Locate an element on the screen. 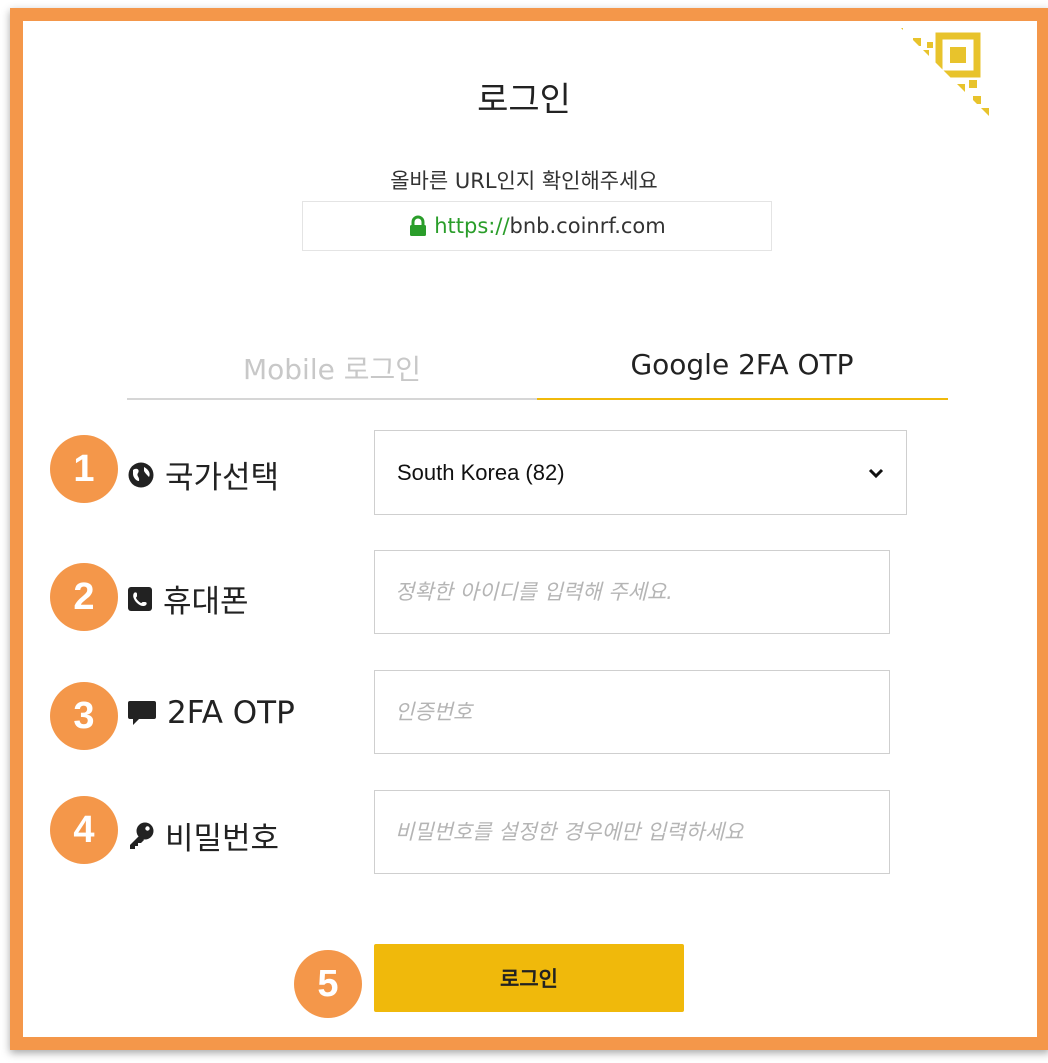 The width and height of the screenshot is (1048, 1063). step-badge-3: 3 is located at coordinates (84, 716).